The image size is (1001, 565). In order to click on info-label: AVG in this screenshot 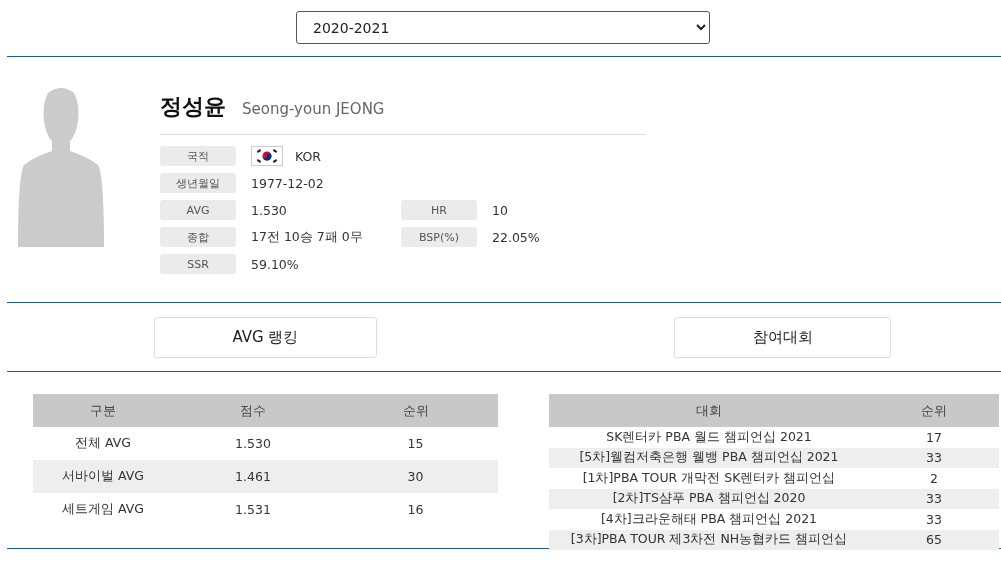, I will do `click(198, 210)`.